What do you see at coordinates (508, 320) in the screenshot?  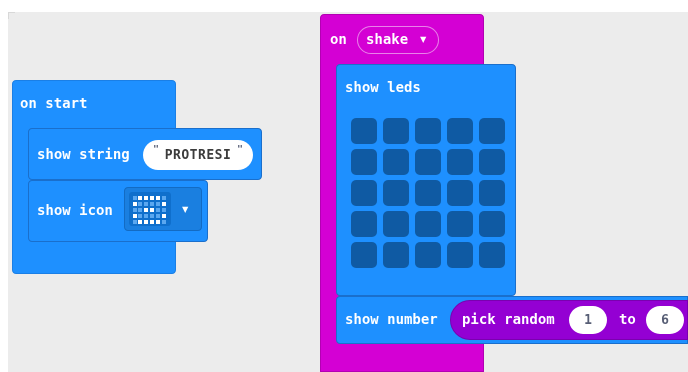 I see `pick-random-label: pick random` at bounding box center [508, 320].